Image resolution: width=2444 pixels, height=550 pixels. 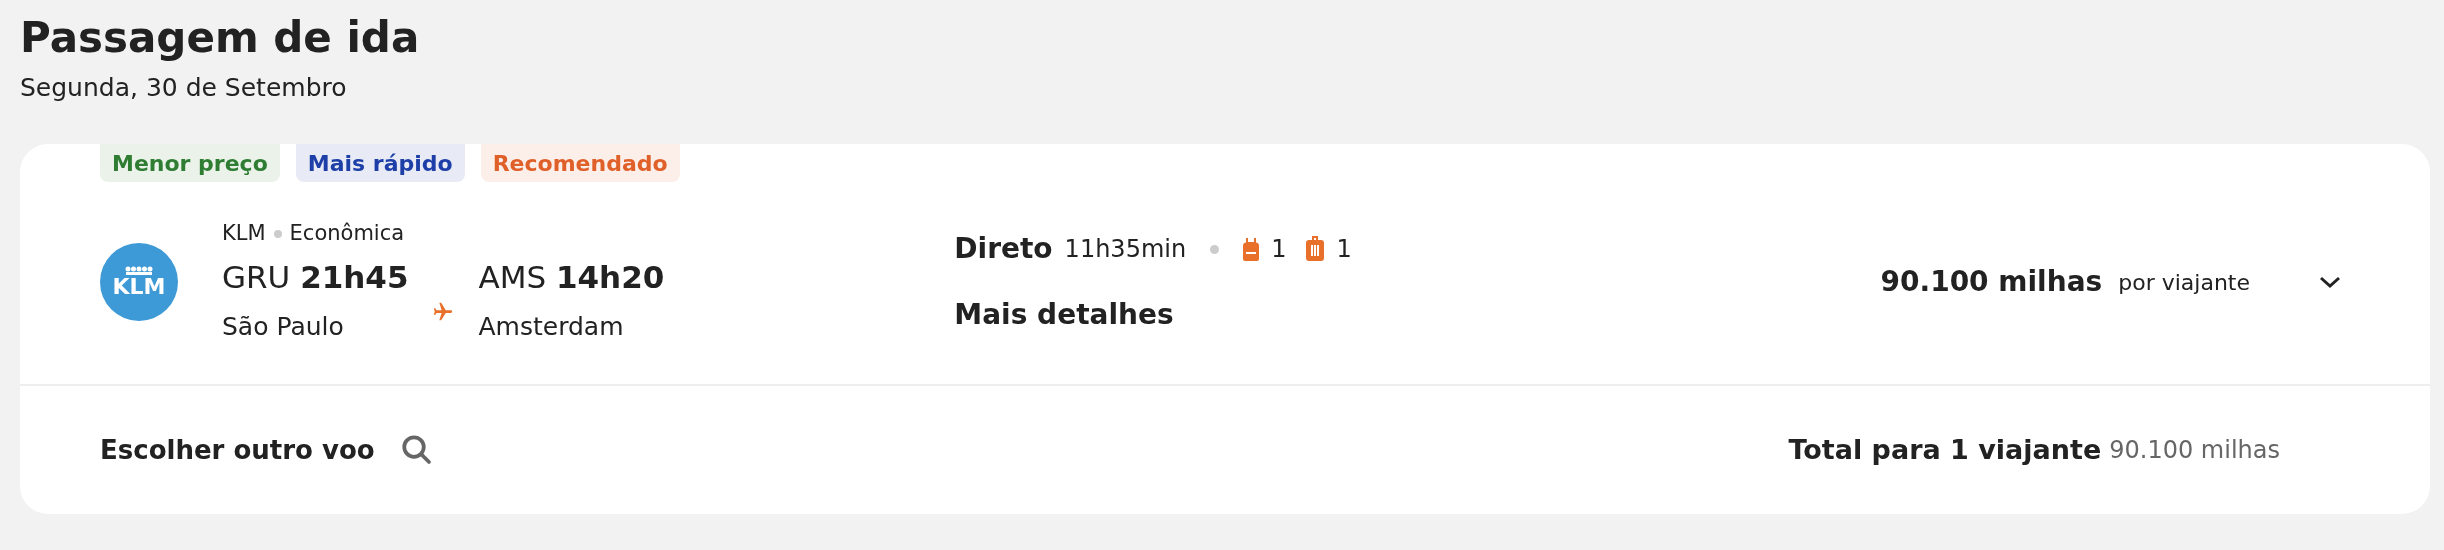 I want to click on date-subtitle: Segunda, 30 de Setembro, so click(x=184, y=87).